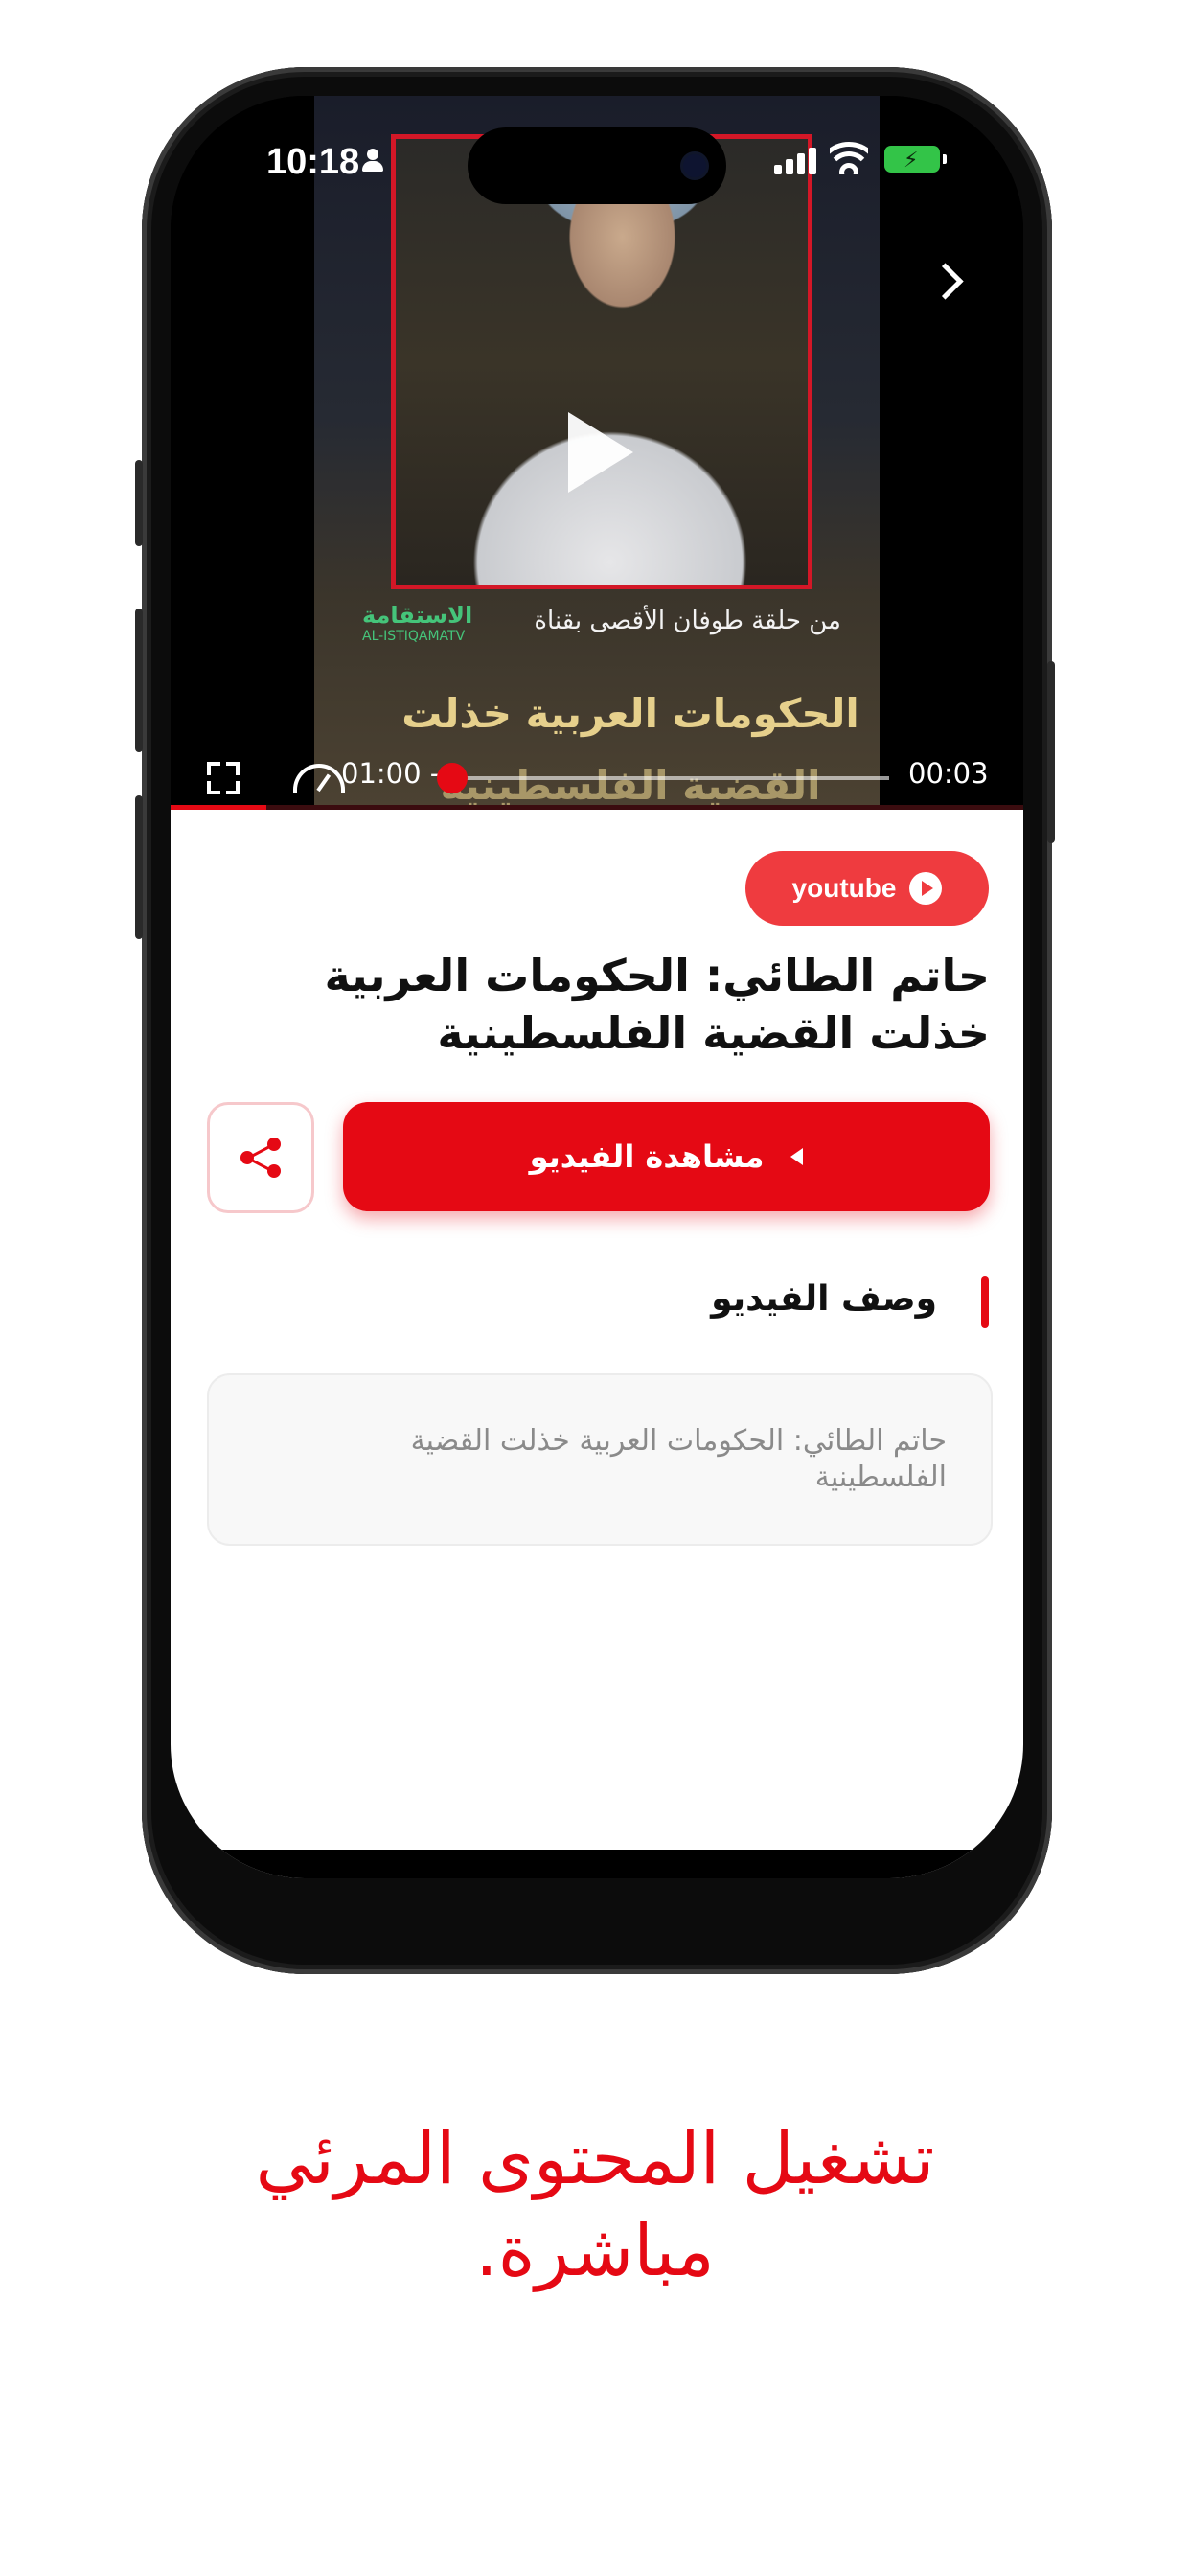 Image resolution: width=1190 pixels, height=2576 pixels. I want to click on seek-bar, so click(663, 778).